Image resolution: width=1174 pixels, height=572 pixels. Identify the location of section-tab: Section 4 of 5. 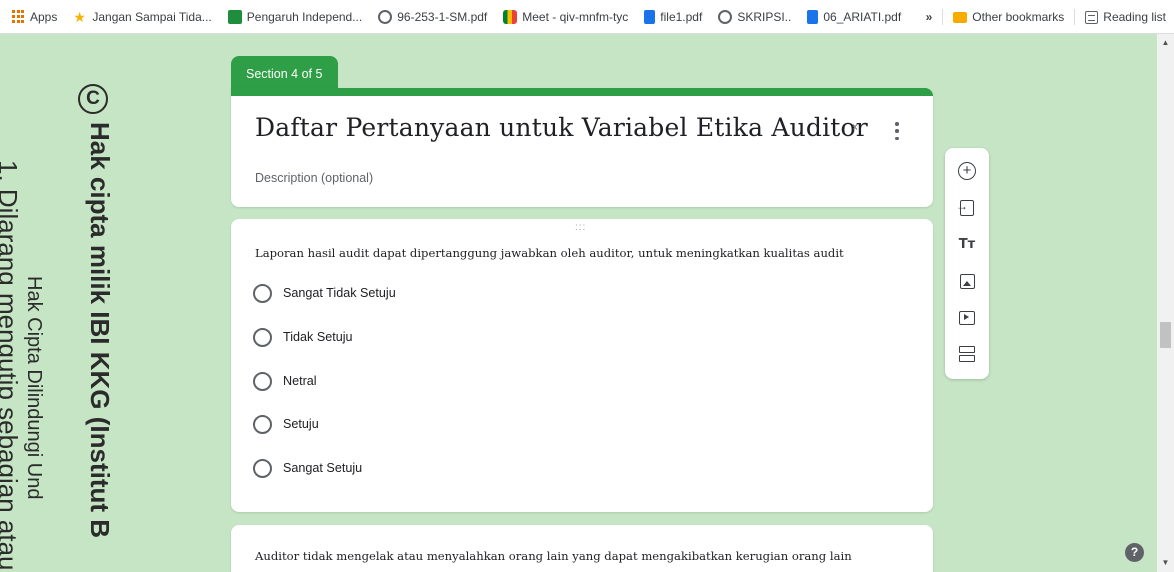
(284, 73).